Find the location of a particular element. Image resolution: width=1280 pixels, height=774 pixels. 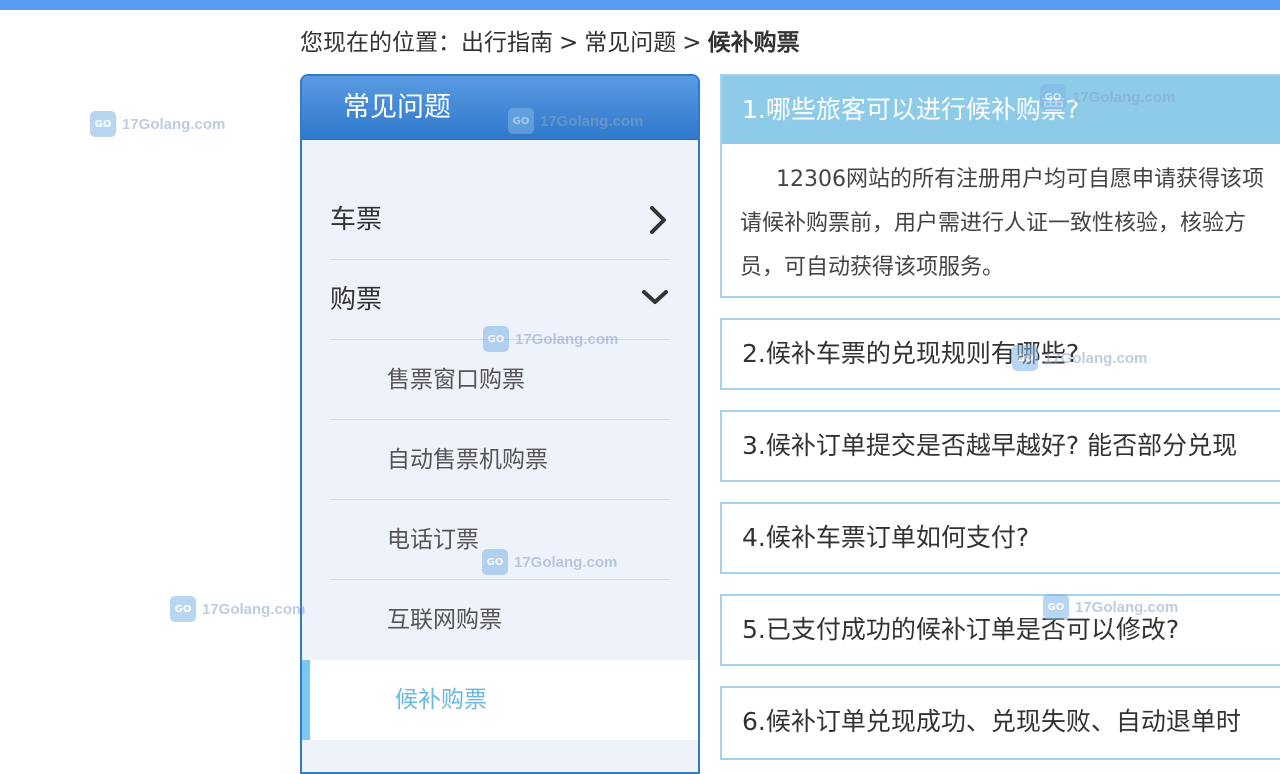

sidebar-item-phone: 电话订票 is located at coordinates (500, 540).